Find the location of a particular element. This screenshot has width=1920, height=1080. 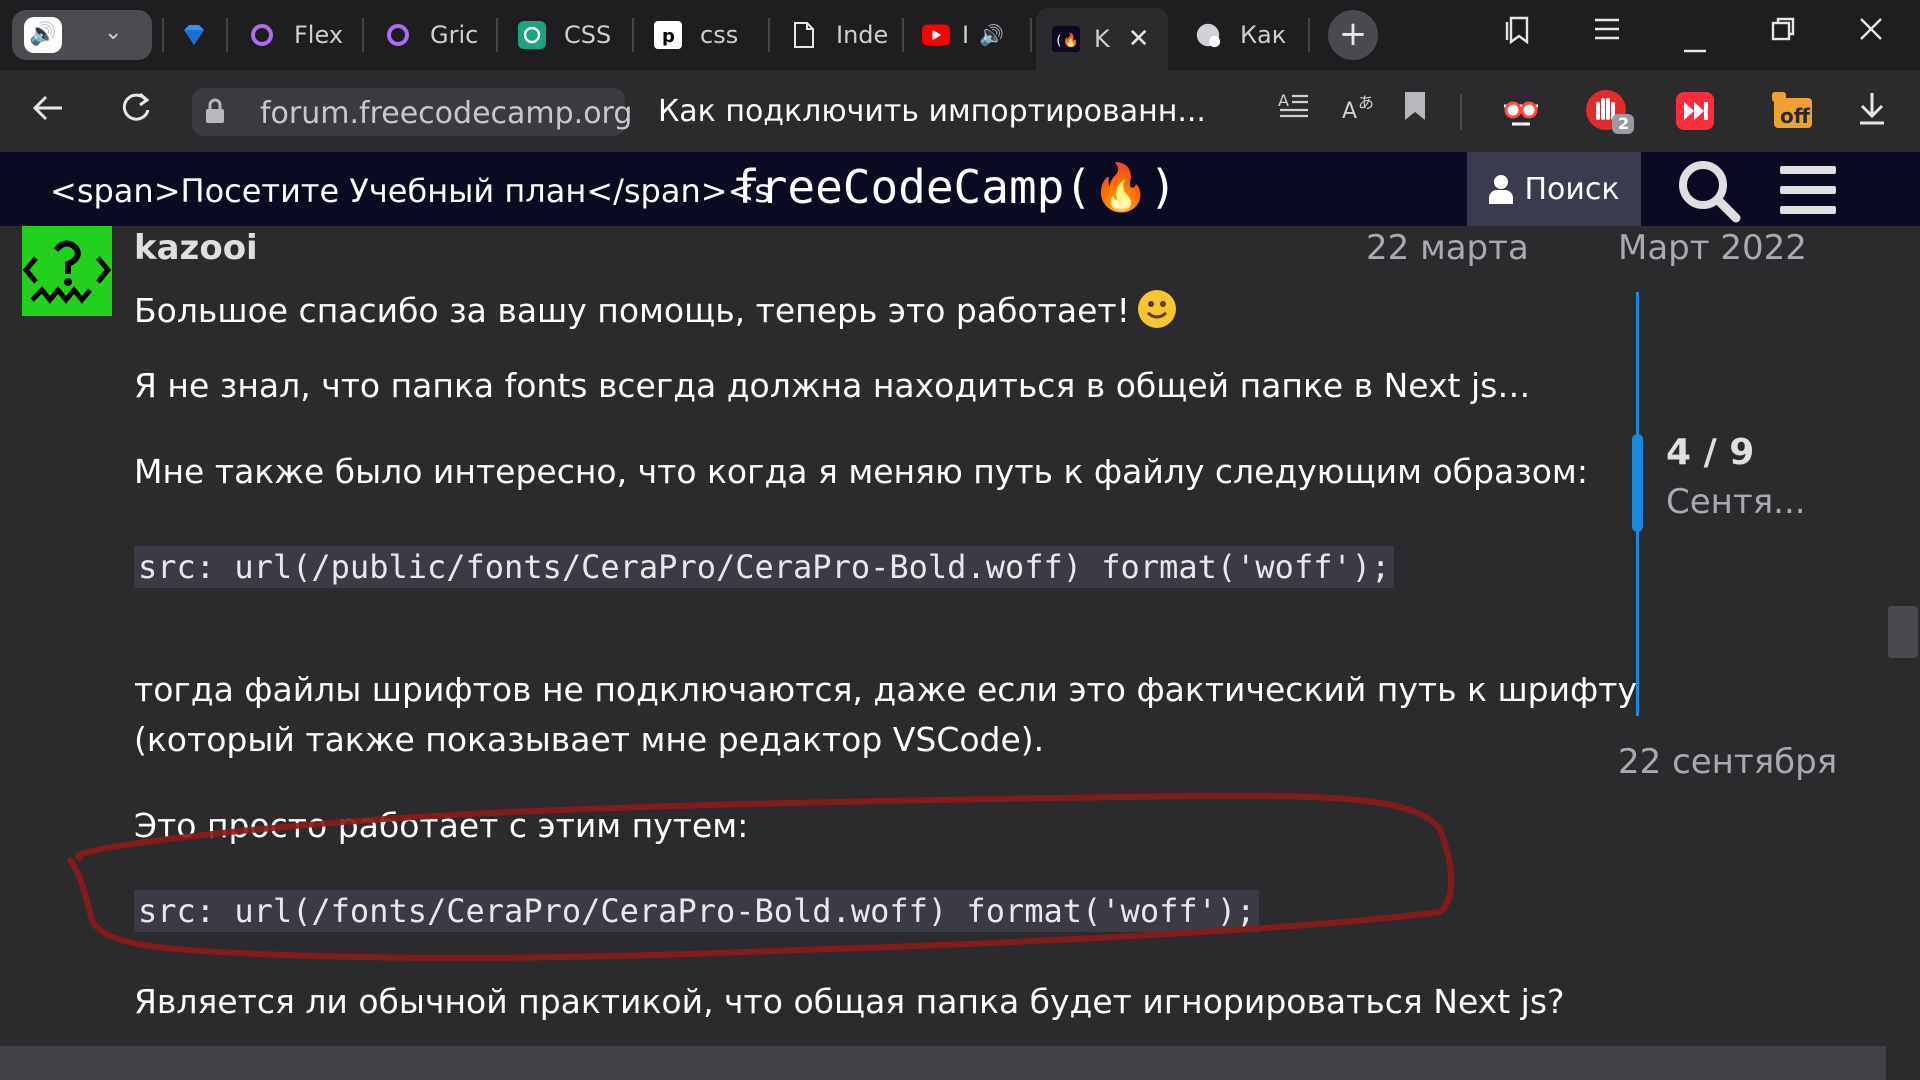

address-domain: forum.freecodecamp.org is located at coordinates (446, 113).